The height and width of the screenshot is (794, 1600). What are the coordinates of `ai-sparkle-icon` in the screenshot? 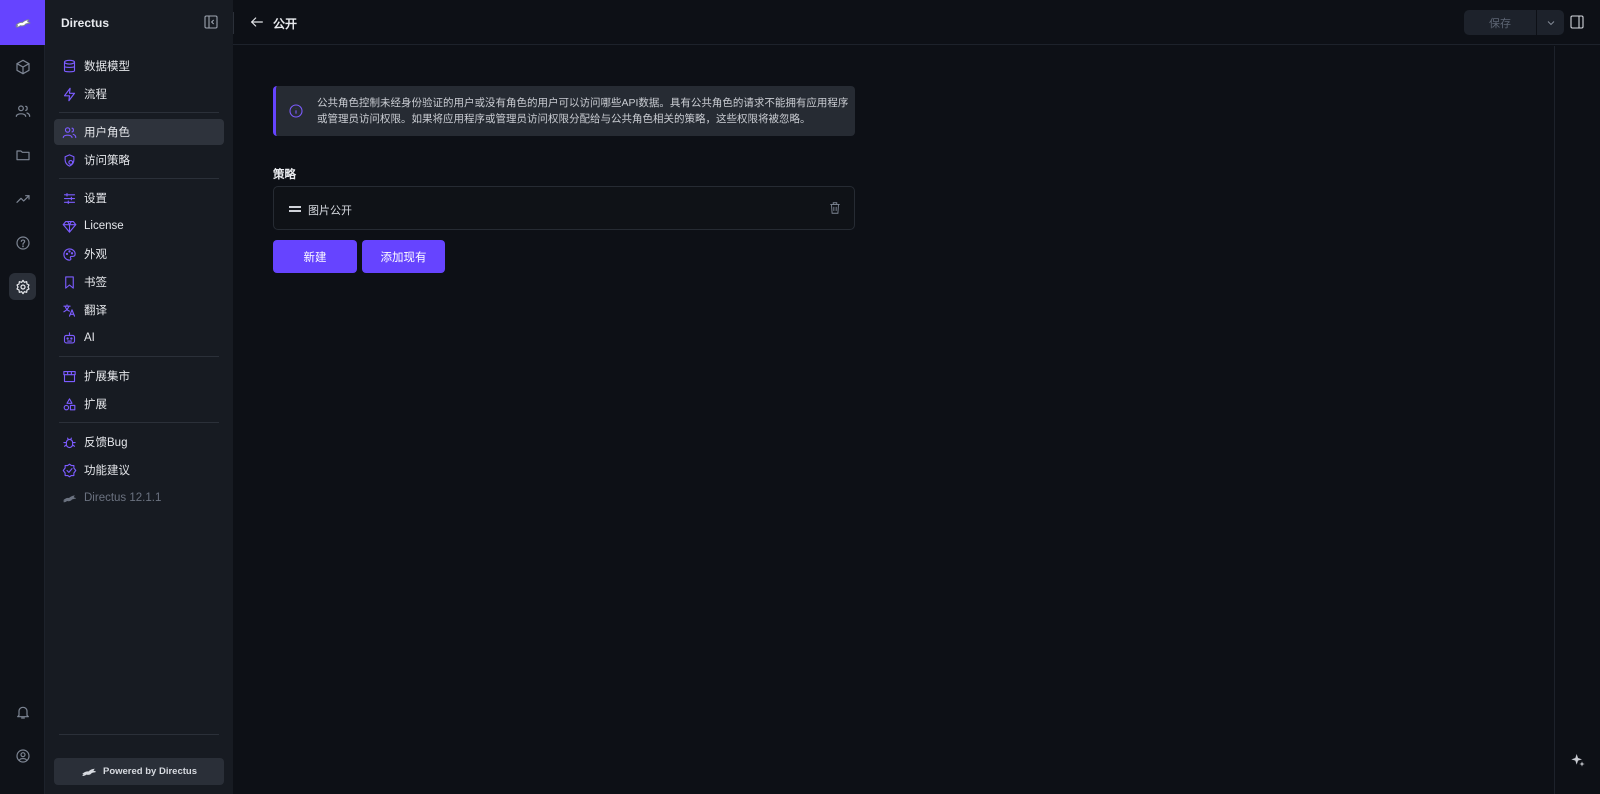 It's located at (1578, 760).